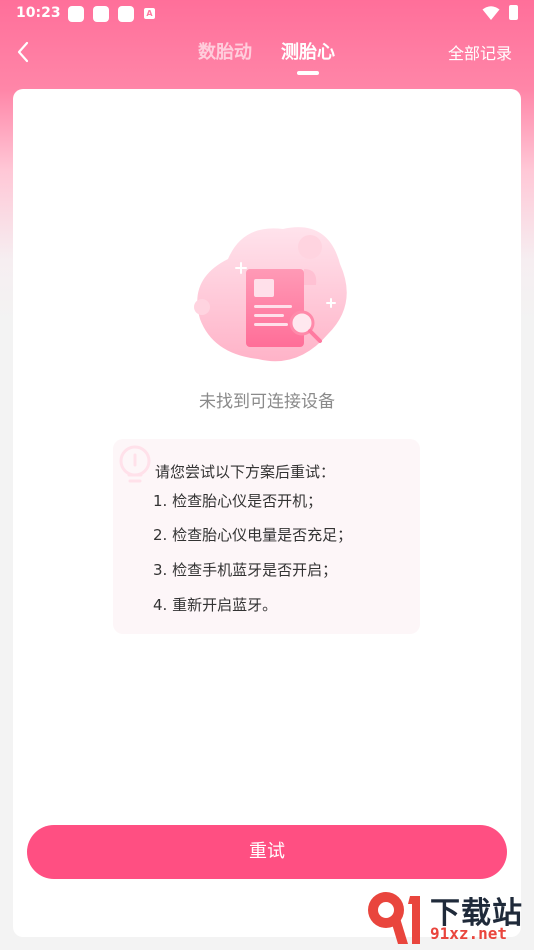 The width and height of the screenshot is (534, 950). I want to click on watermark-logo-icon, so click(394, 918).